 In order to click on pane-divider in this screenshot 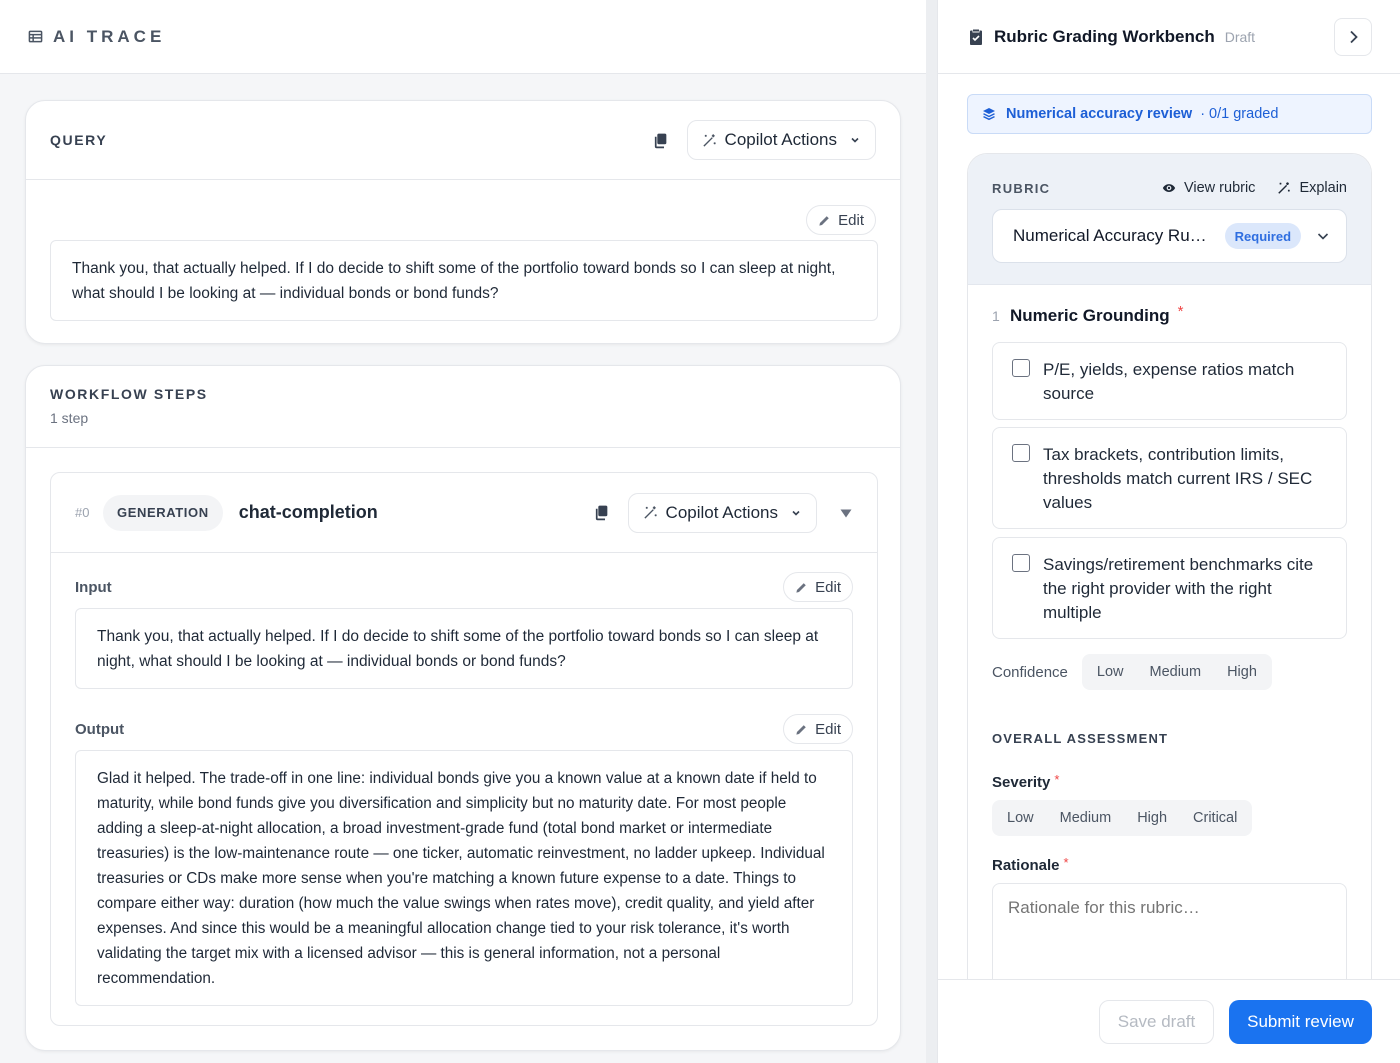, I will do `click(931, 531)`.